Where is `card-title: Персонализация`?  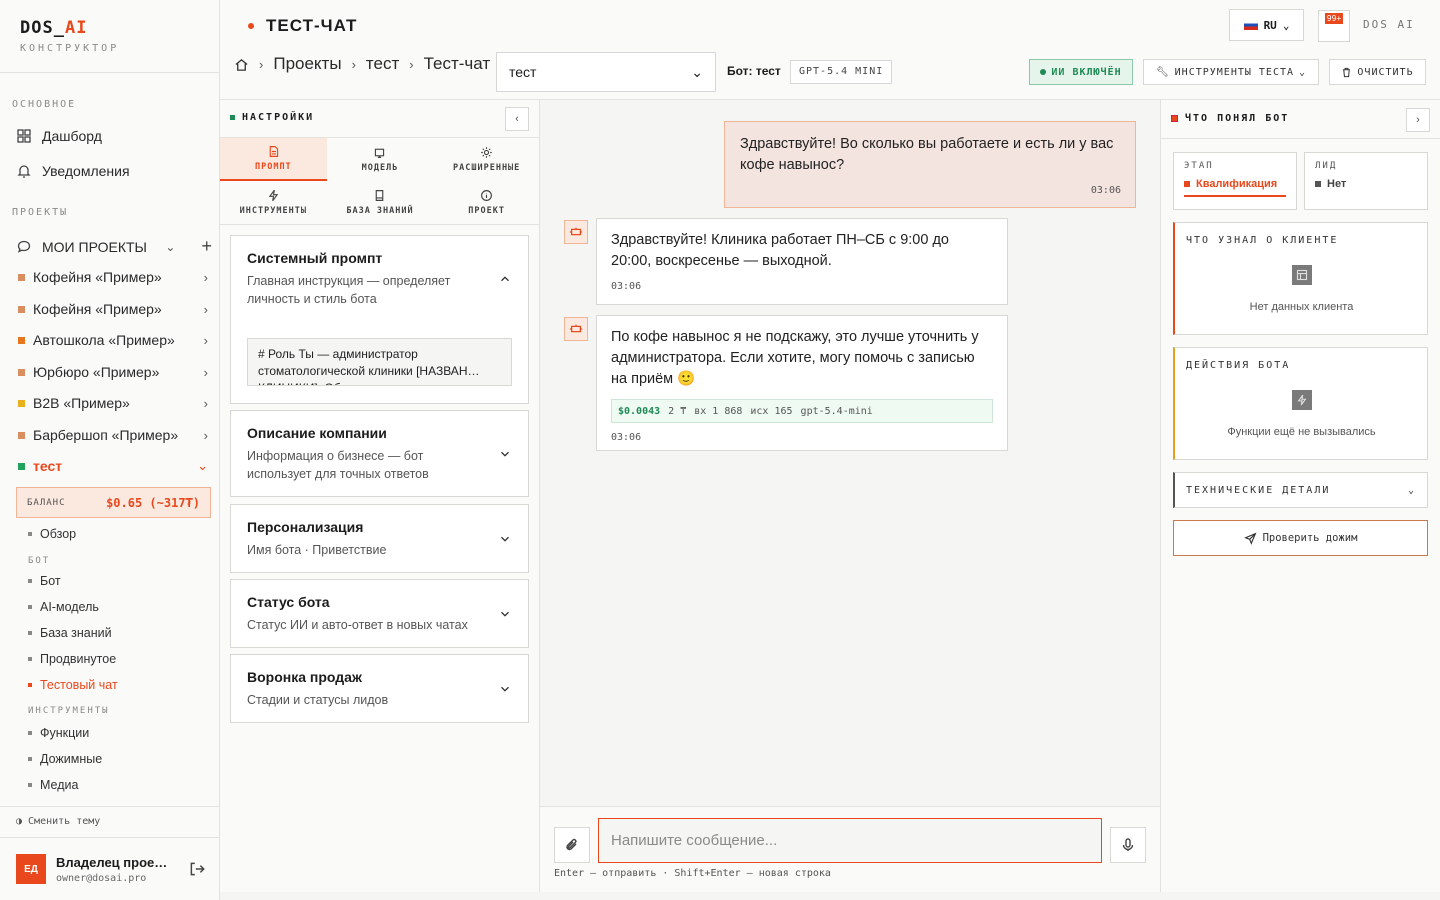
card-title: Персонализация is located at coordinates (305, 527).